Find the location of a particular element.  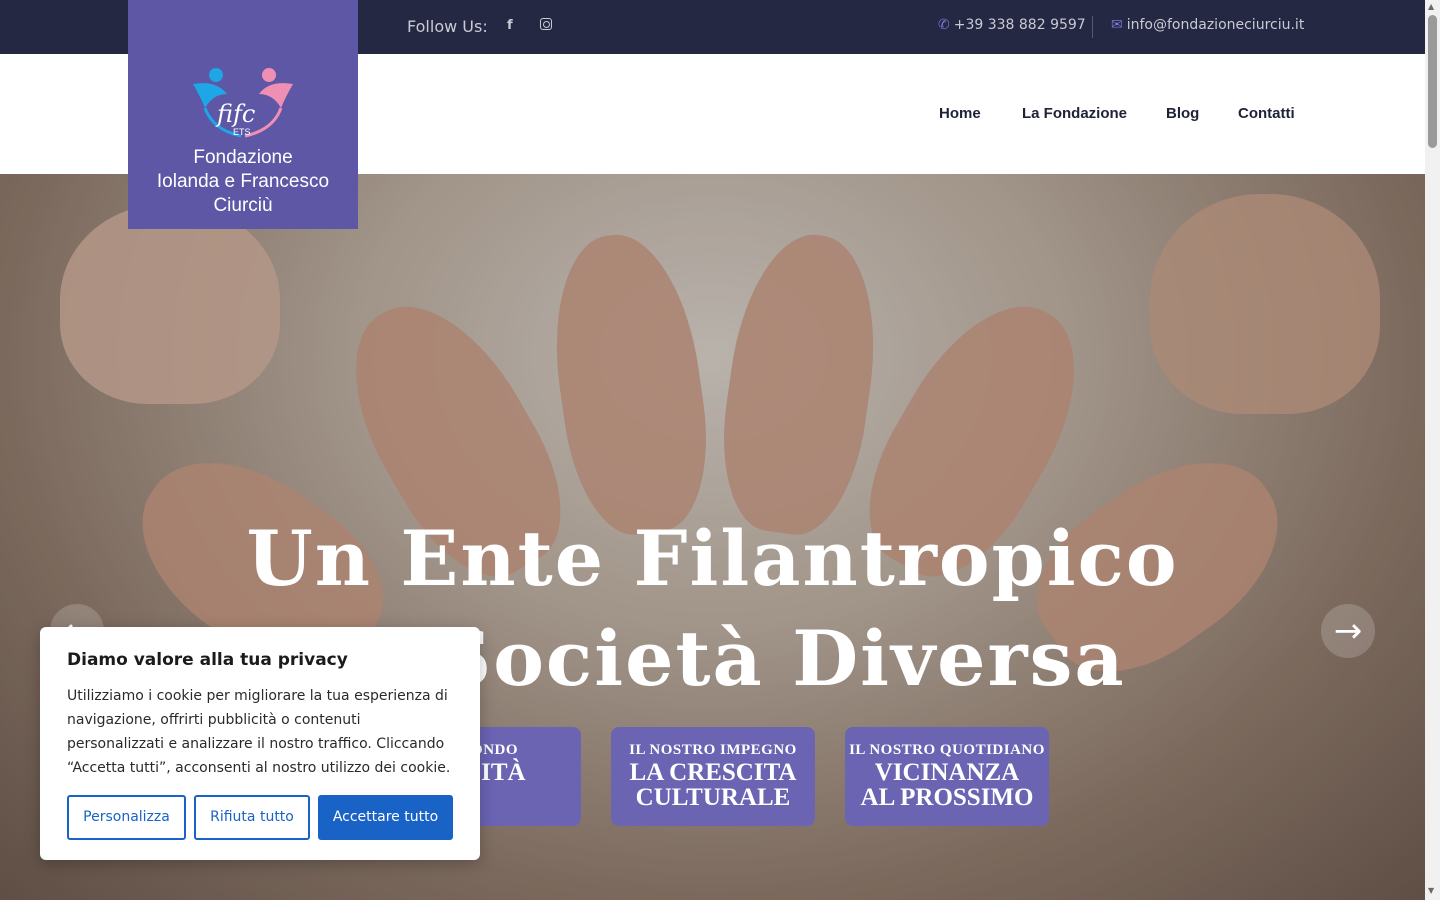

email-address: info@fondazioneciurciu.it is located at coordinates (1215, 25).